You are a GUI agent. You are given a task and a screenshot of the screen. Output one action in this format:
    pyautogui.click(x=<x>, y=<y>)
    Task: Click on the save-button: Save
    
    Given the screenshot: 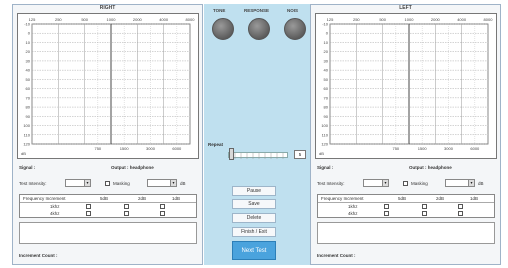 What is the action you would take?
    pyautogui.click(x=254, y=204)
    